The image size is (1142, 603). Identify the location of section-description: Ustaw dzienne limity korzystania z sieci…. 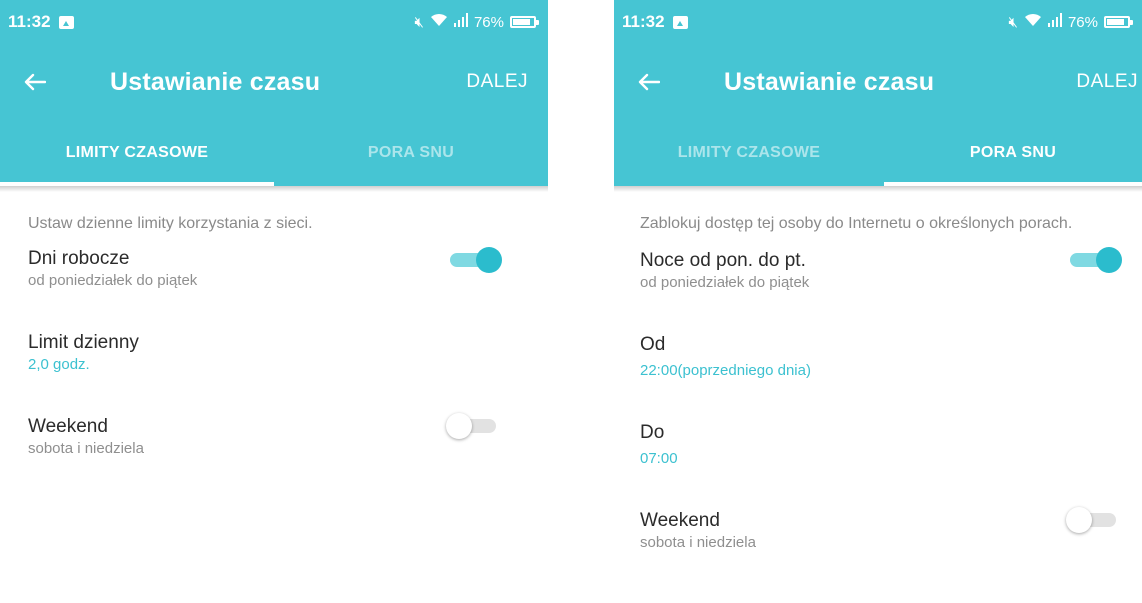
(170, 223).